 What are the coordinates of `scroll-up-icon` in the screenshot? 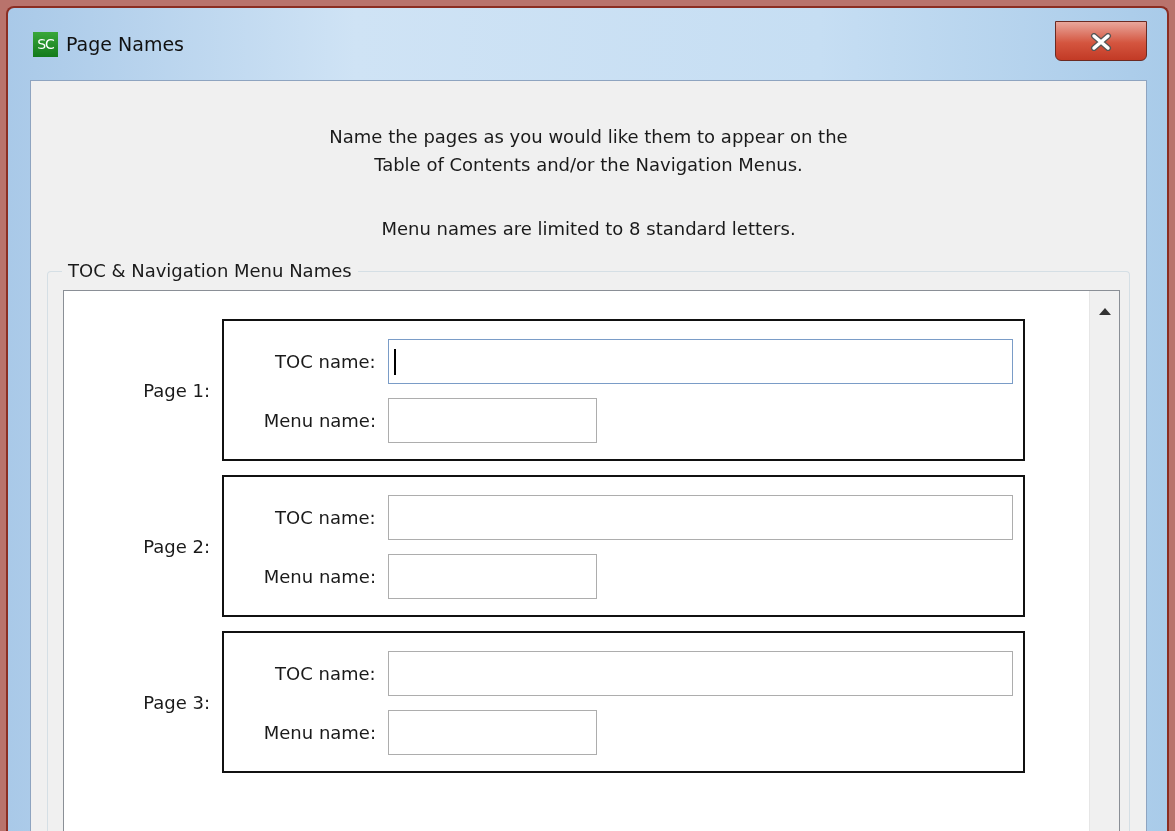 It's located at (1104, 311).